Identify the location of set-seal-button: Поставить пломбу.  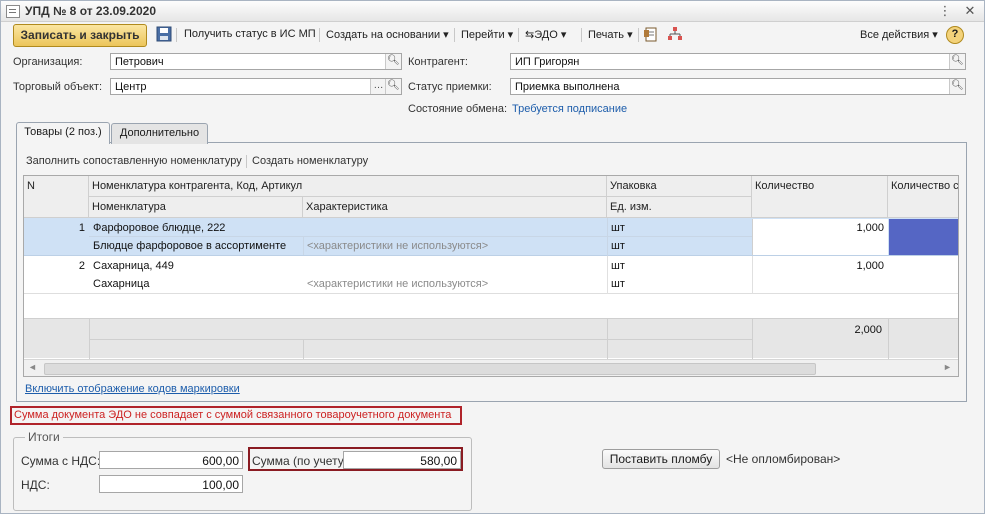
(661, 459).